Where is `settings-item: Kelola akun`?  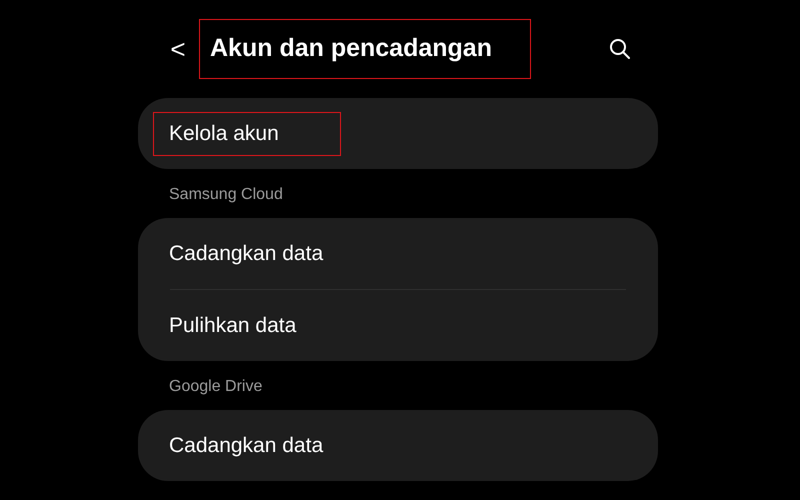
settings-item: Kelola akun is located at coordinates (247, 134).